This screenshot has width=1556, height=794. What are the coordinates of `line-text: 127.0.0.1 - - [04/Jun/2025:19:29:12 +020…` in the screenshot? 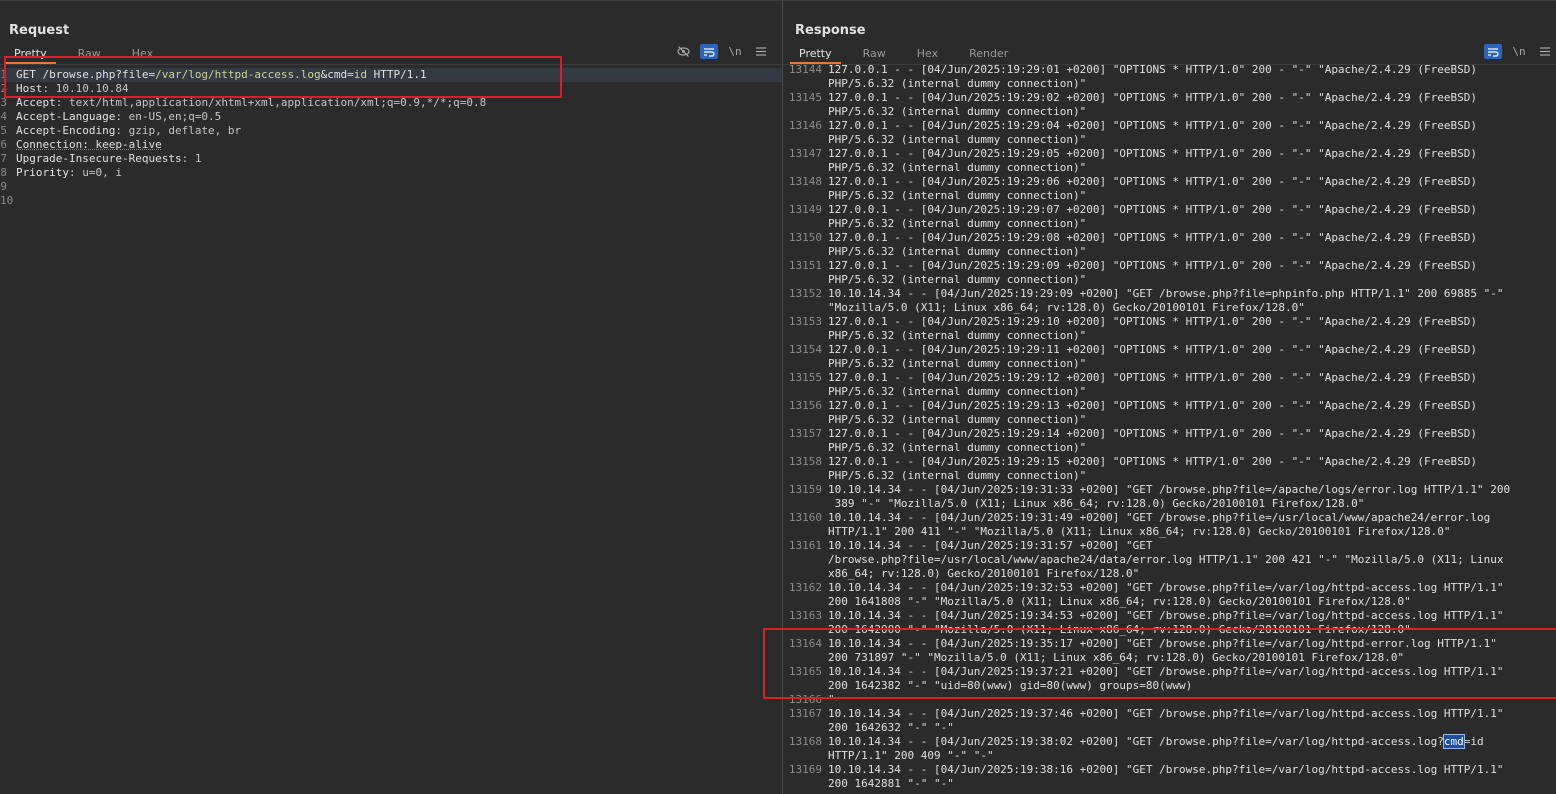 It's located at (1153, 384).